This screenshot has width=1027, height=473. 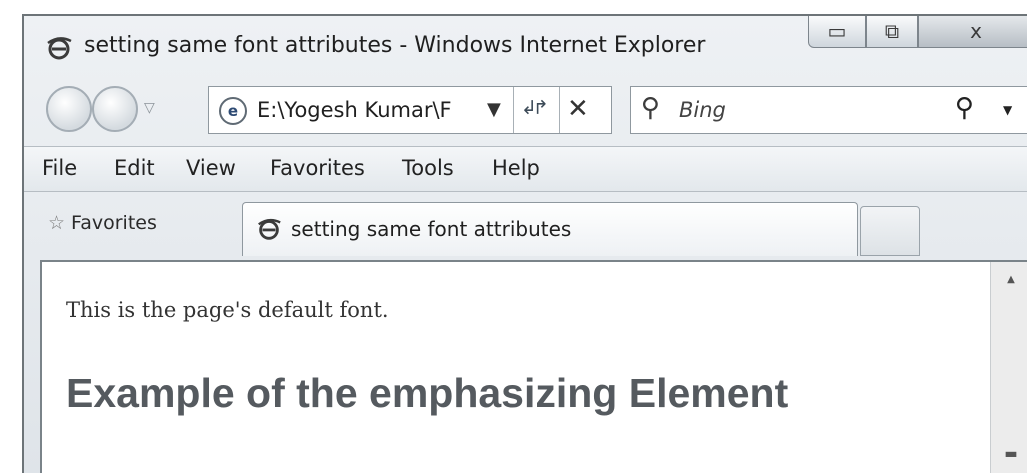 What do you see at coordinates (149, 108) in the screenshot?
I see `recent-pages-chevron-icon: ▽` at bounding box center [149, 108].